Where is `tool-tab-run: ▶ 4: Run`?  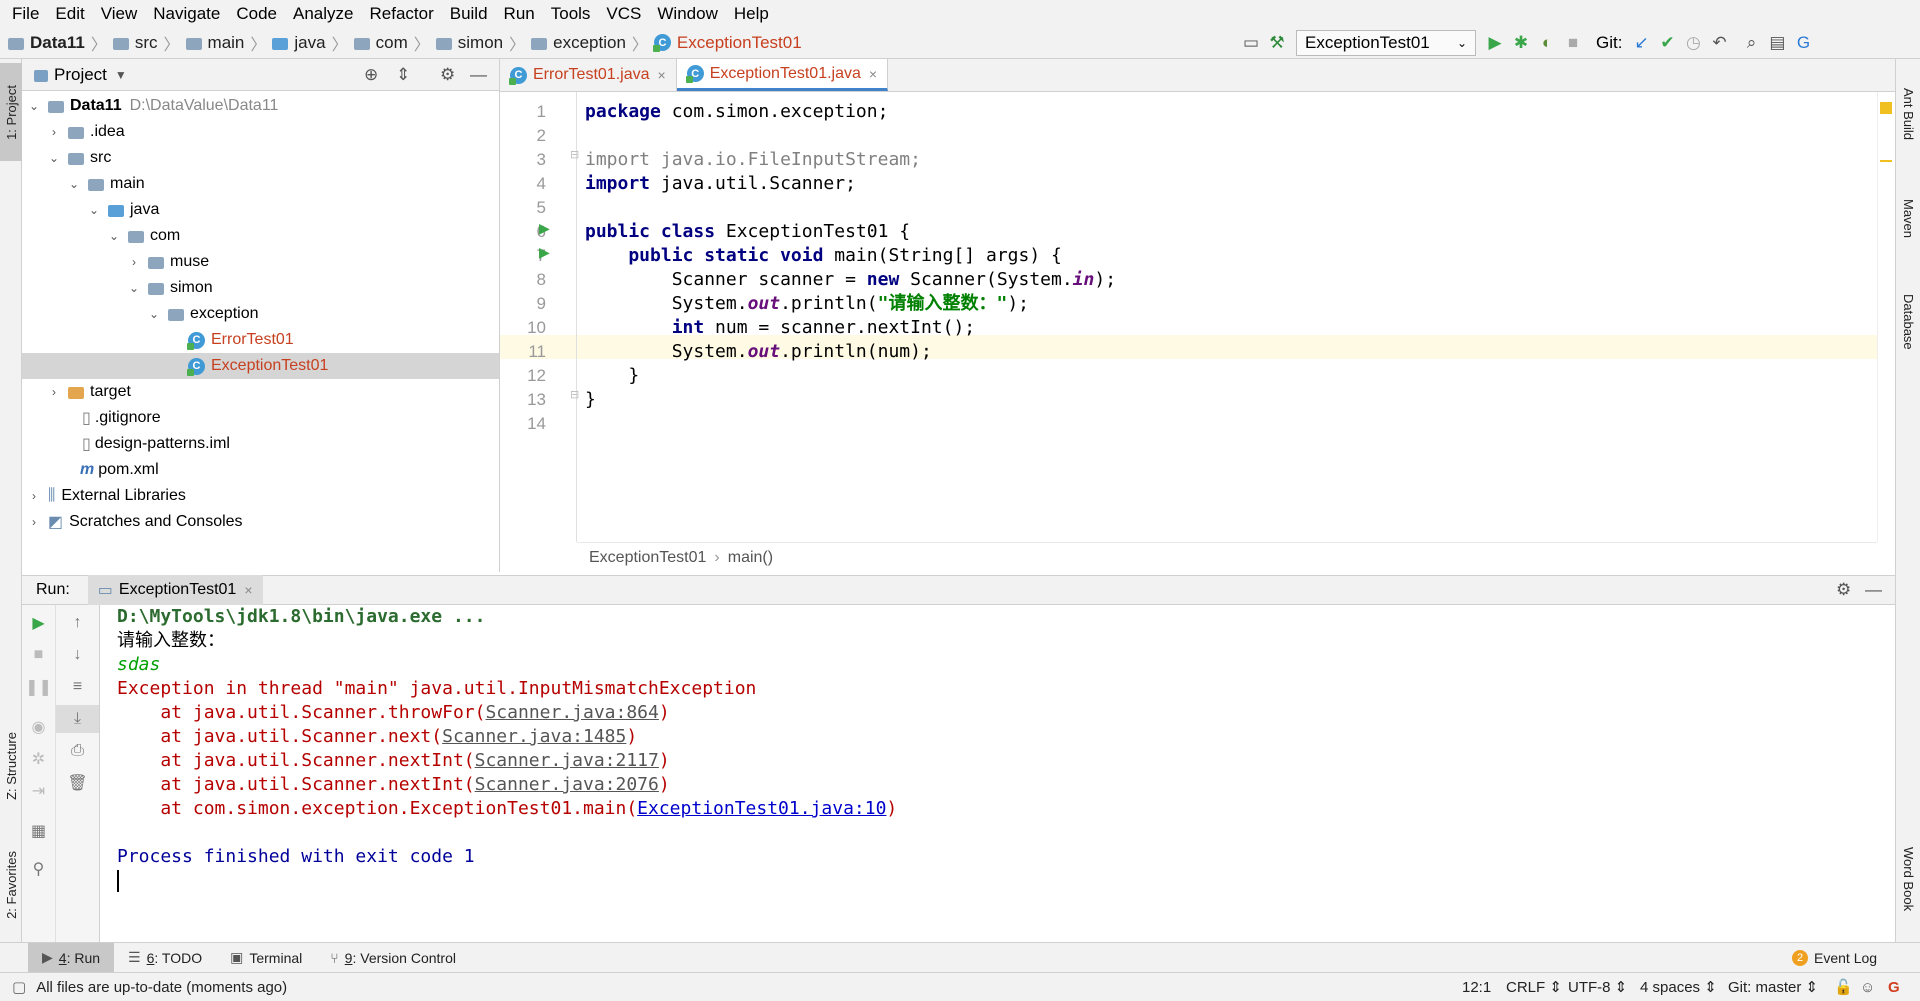
tool-tab-run: ▶ 4: Run is located at coordinates (71, 957).